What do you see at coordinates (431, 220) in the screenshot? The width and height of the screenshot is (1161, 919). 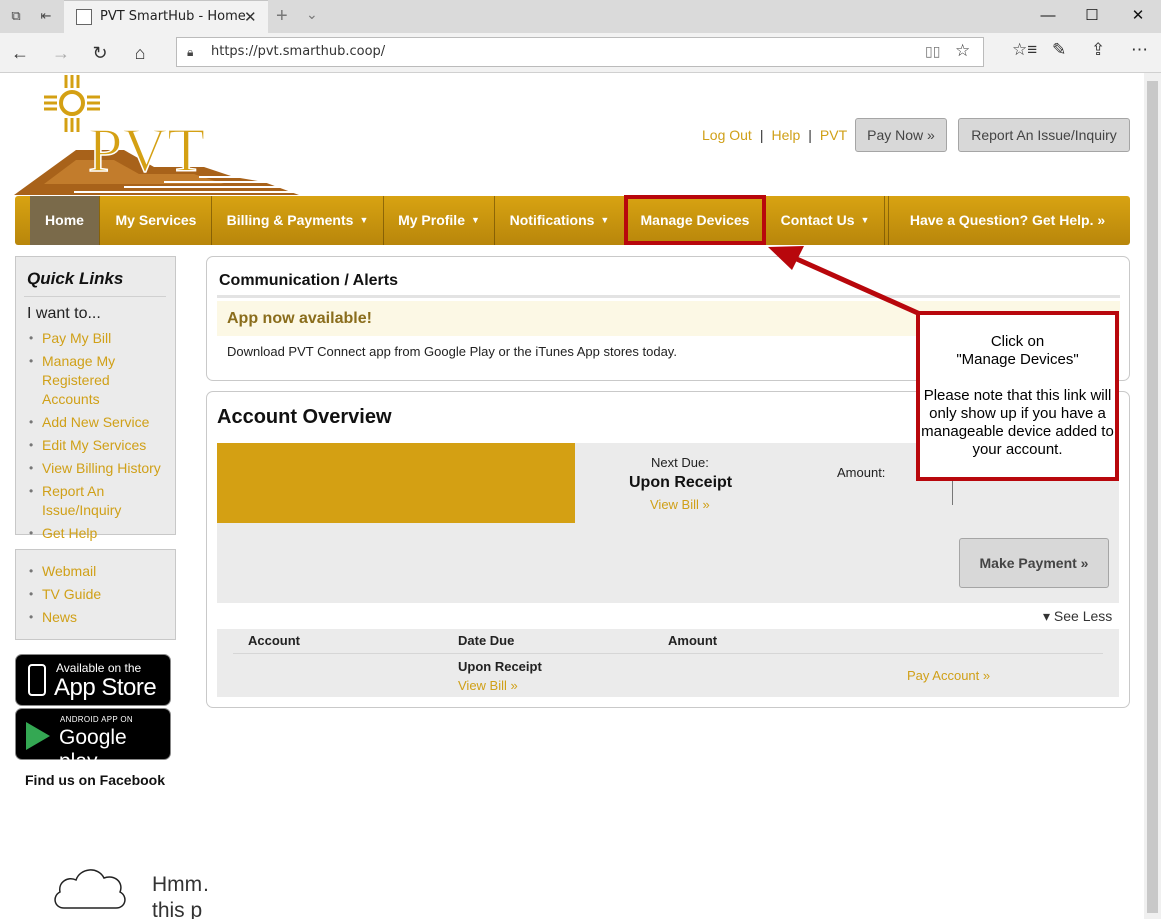 I see `nav-profile-label: My Profile` at bounding box center [431, 220].